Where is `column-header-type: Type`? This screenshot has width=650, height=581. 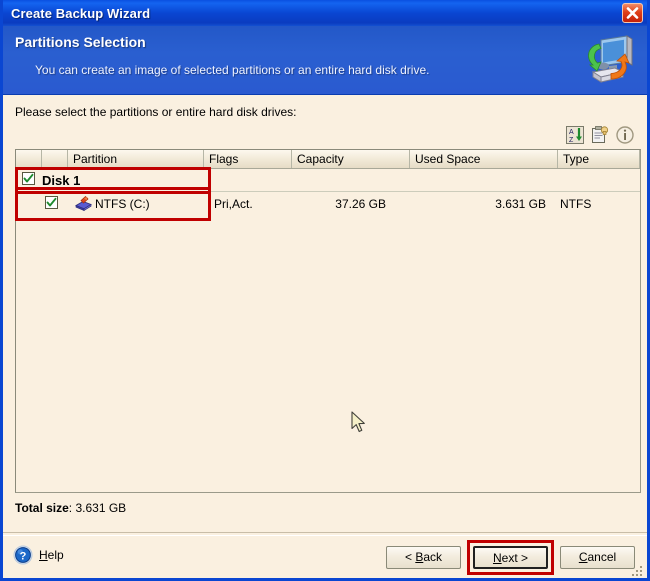 column-header-type: Type is located at coordinates (599, 159).